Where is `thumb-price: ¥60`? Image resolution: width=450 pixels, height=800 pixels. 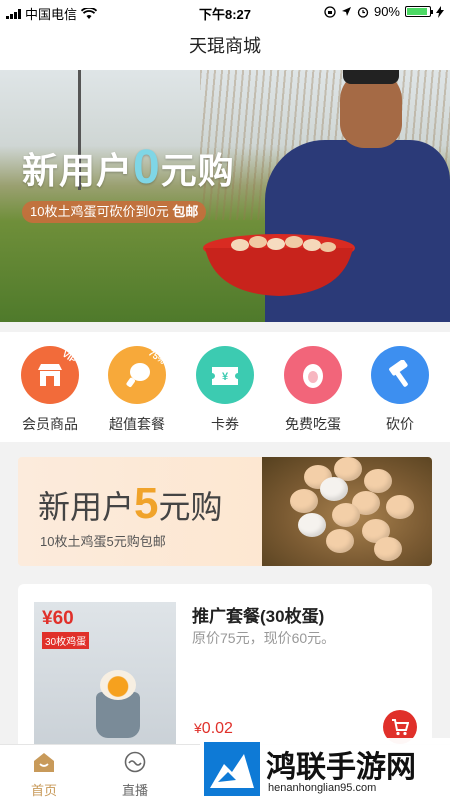 thumb-price: ¥60 is located at coordinates (58, 618).